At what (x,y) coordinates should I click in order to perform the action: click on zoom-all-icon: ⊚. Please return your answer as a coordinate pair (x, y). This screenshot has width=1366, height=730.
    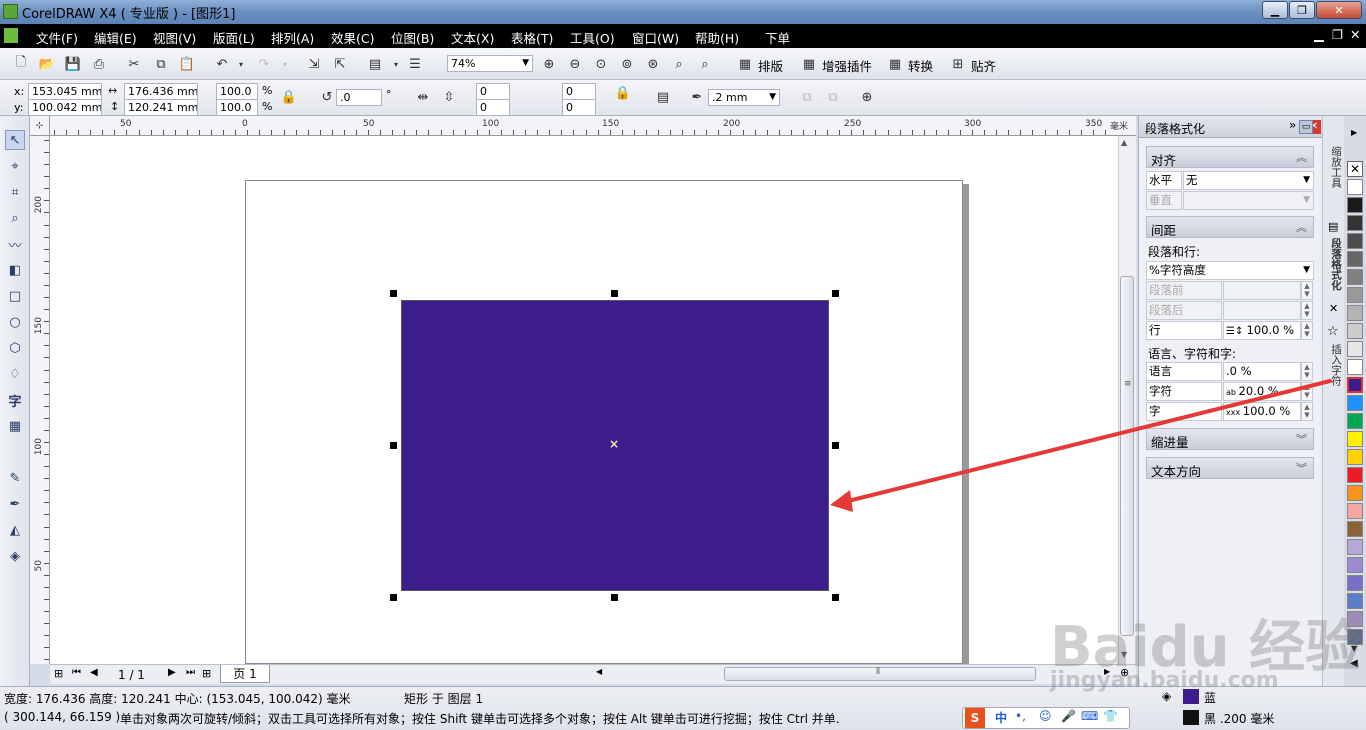
    Looking at the image, I should click on (627, 64).